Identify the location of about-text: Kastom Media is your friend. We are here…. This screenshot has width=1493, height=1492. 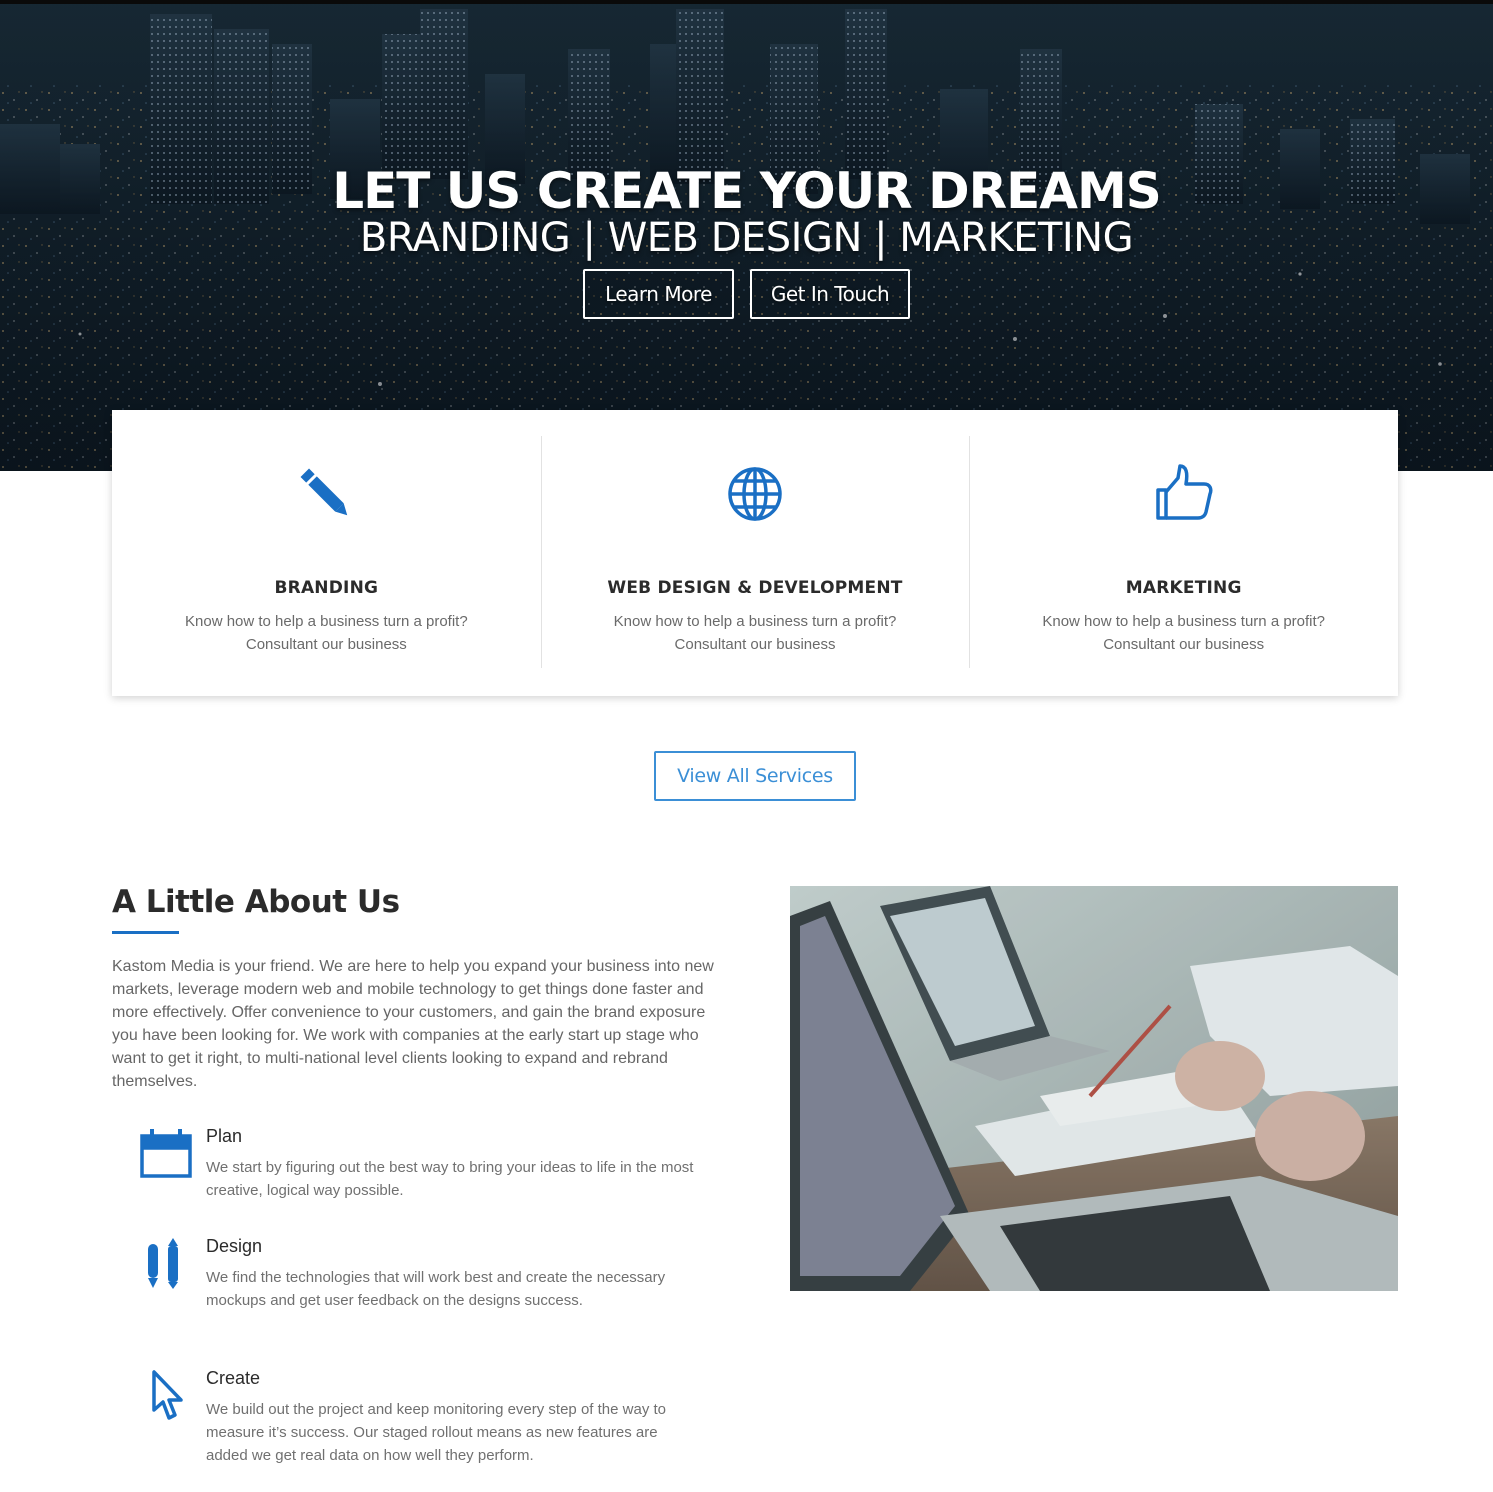
(413, 1024).